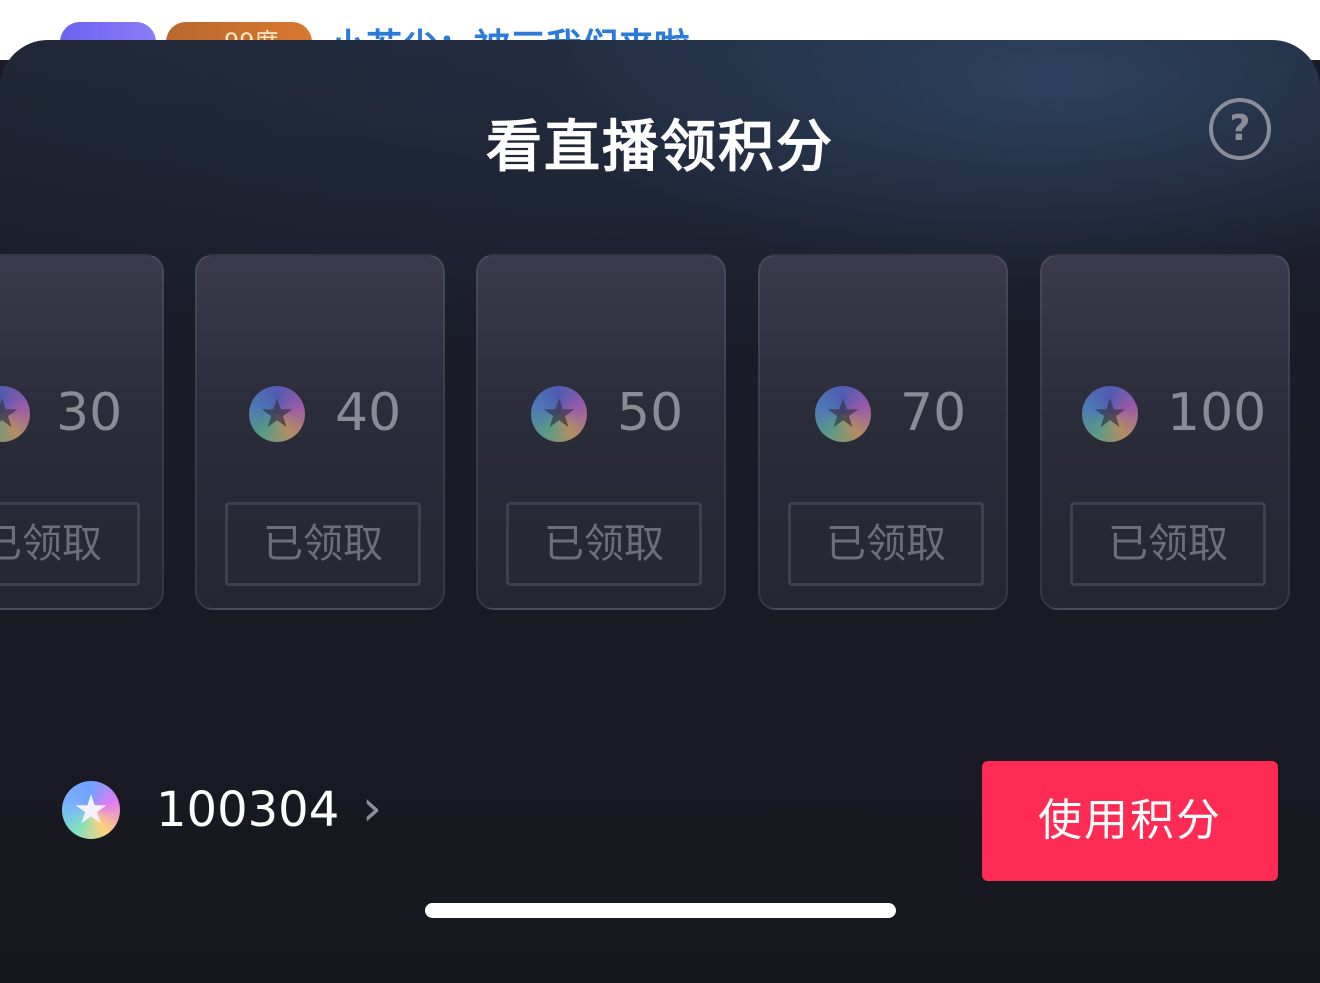 The image size is (1320, 983). I want to click on reward-card-50: 50 已领取, so click(601, 432).